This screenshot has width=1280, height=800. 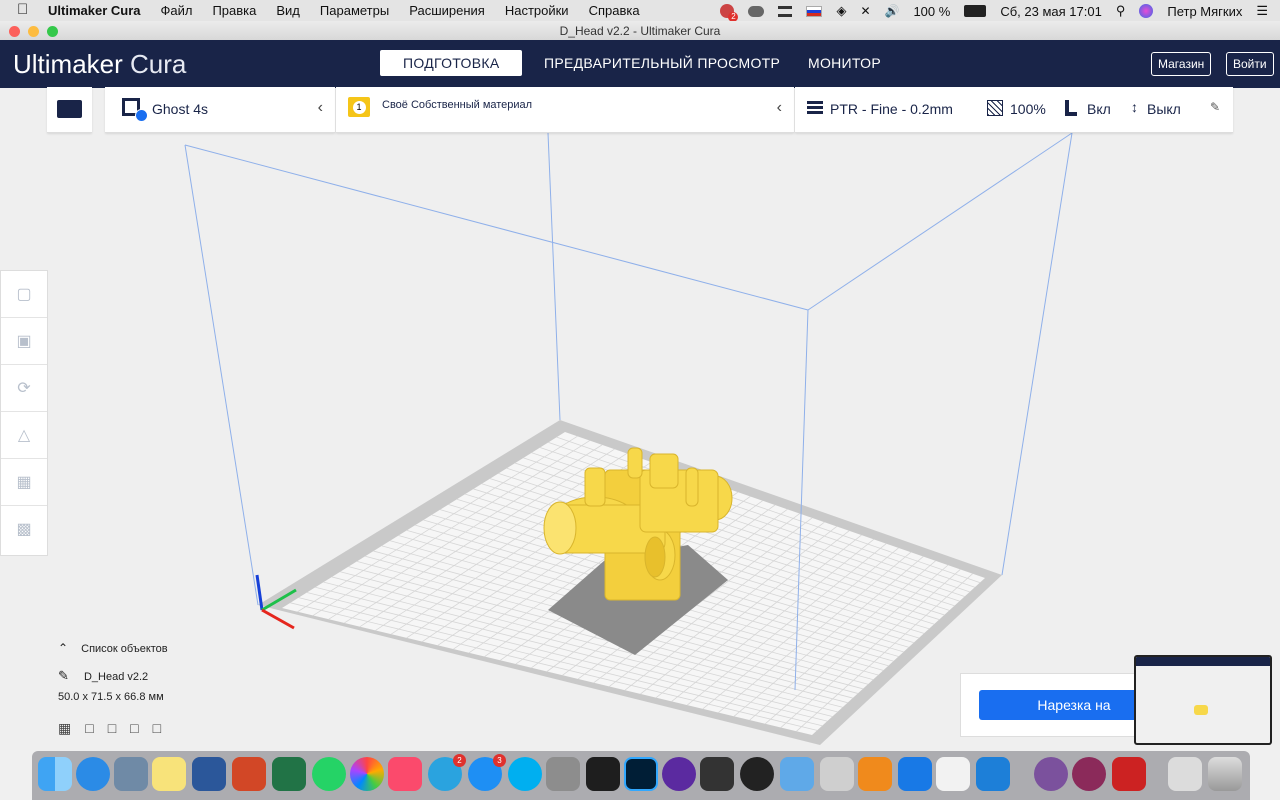 I want to click on user-name: Петр Мягких, so click(x=1204, y=11).